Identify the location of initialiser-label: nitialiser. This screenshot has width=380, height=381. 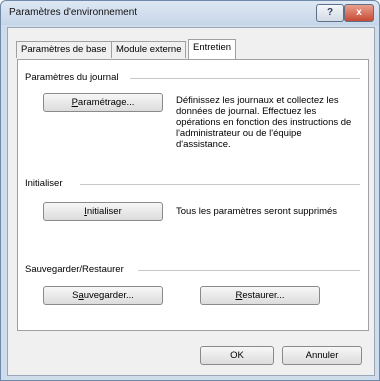
(104, 211).